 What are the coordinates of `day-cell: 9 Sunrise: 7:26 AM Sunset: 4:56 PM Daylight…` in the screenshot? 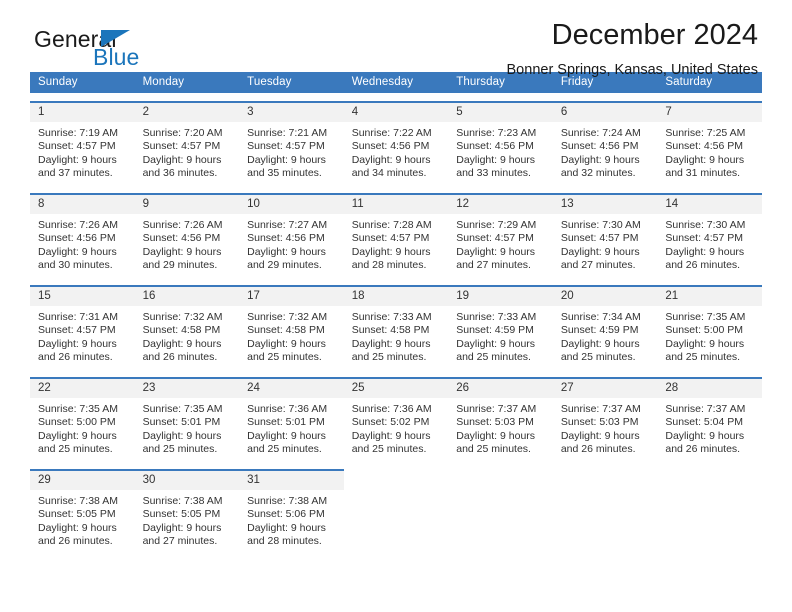 It's located at (187, 235).